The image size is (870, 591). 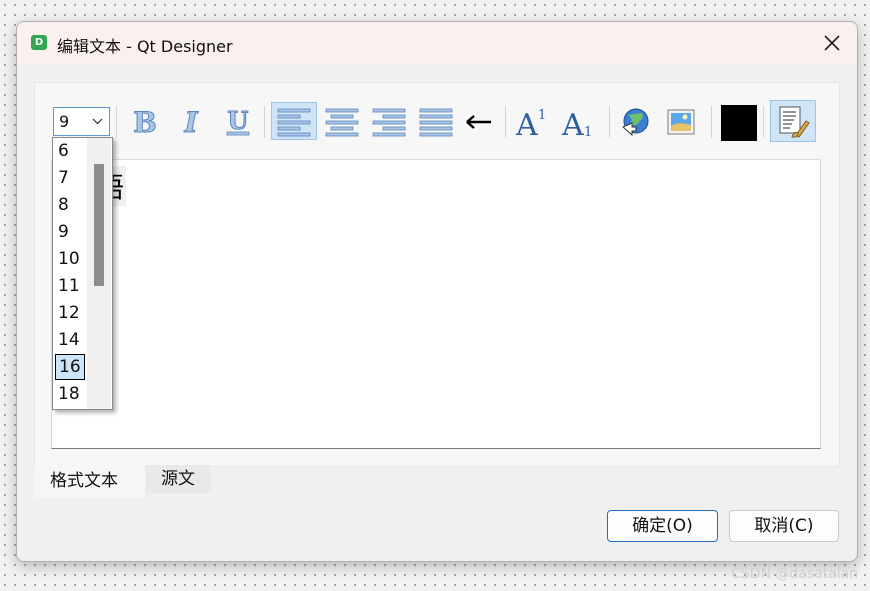 I want to click on svg-text: I, so click(x=190, y=122).